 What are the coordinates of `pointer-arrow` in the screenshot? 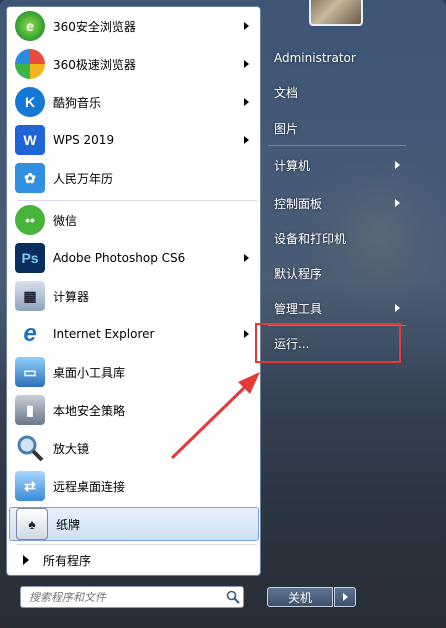 It's located at (215, 416).